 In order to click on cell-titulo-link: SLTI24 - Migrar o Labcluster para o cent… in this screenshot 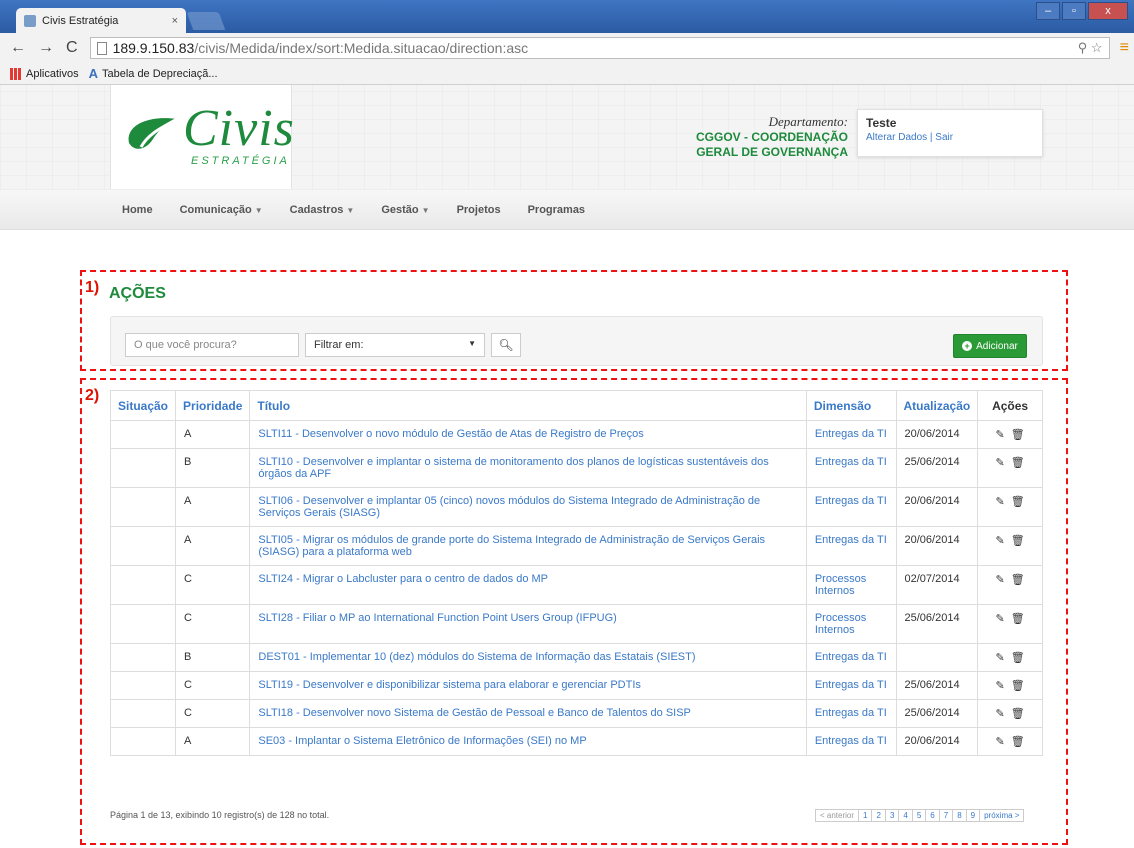, I will do `click(528, 585)`.